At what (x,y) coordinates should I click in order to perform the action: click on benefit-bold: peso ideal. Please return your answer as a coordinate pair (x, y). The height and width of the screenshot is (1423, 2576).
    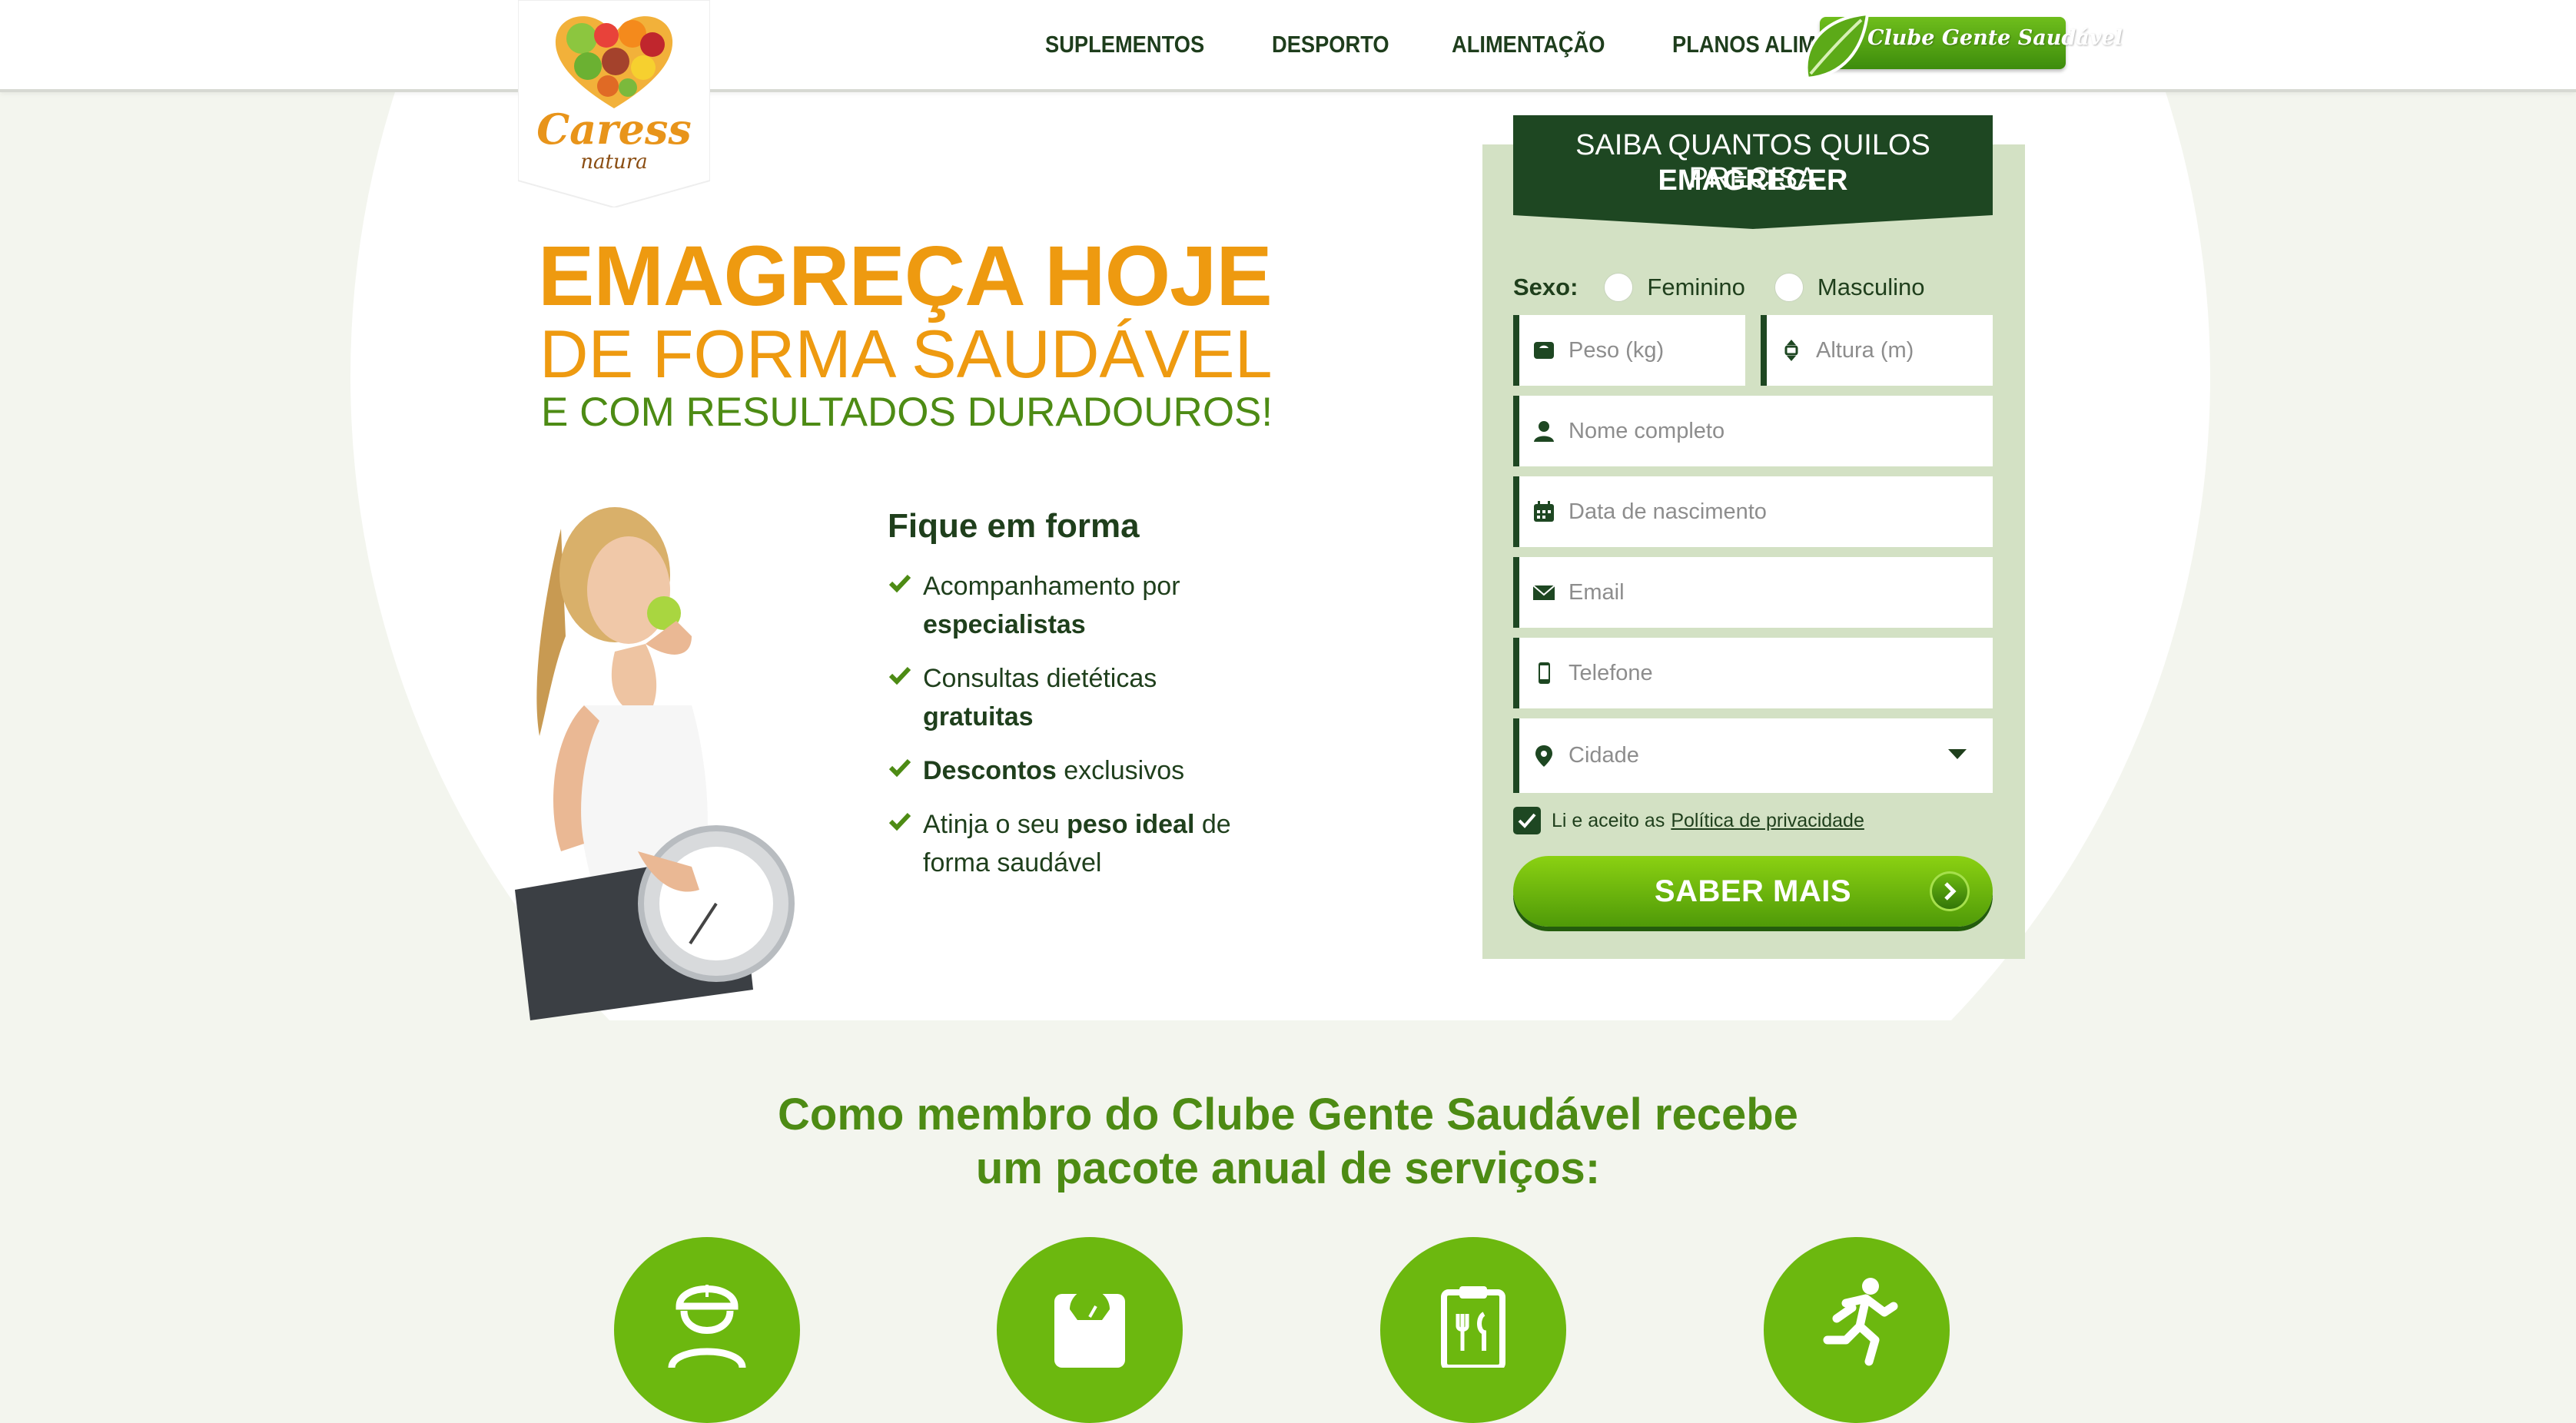
    Looking at the image, I should click on (1131, 824).